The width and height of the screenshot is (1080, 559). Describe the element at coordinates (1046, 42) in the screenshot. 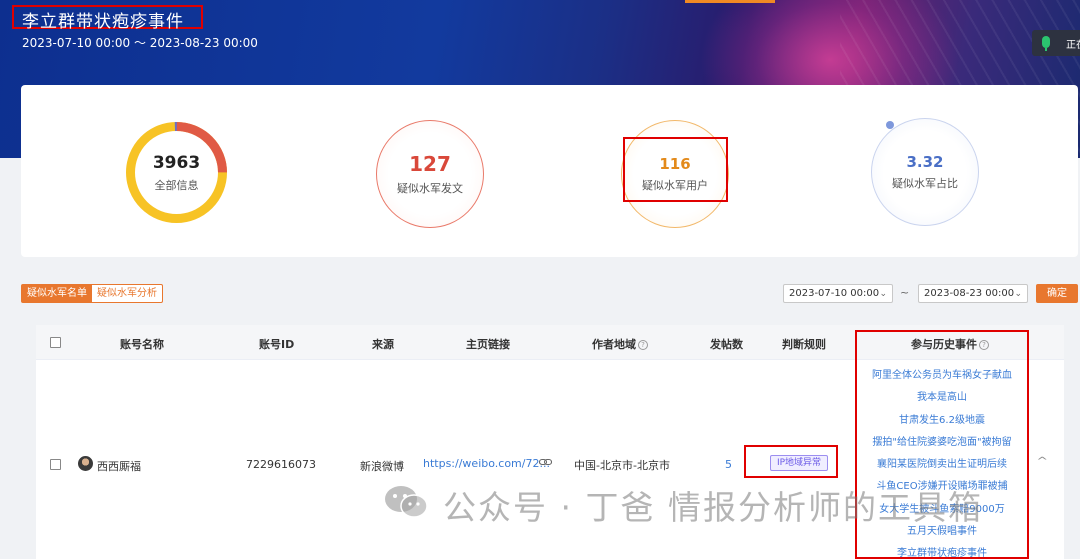

I see `microphone-icon` at that location.